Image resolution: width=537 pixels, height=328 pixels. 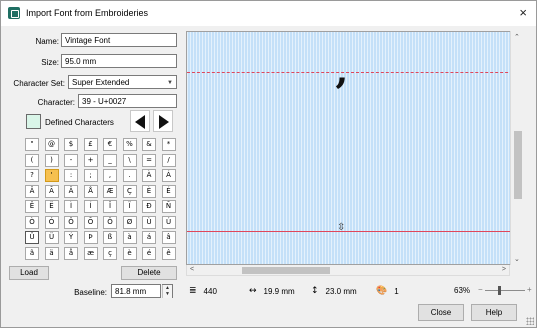 What do you see at coordinates (71, 222) in the screenshot?
I see `character-cell: Ô` at bounding box center [71, 222].